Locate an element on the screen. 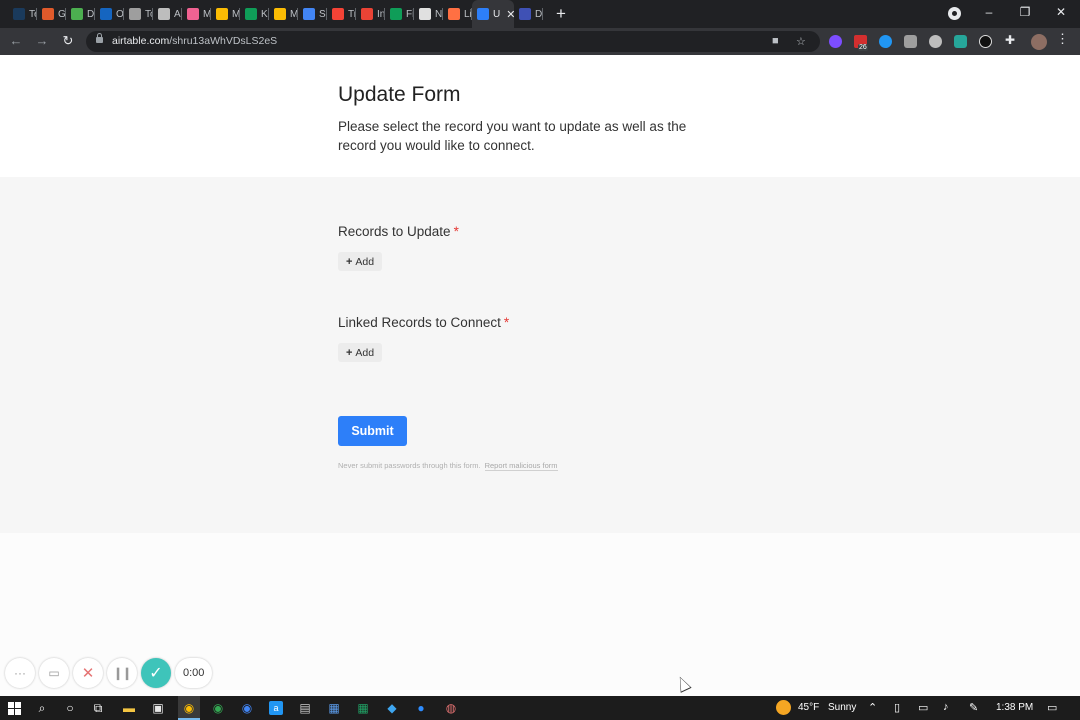 The width and height of the screenshot is (1080, 720). word-icon: ▦ is located at coordinates (334, 708).